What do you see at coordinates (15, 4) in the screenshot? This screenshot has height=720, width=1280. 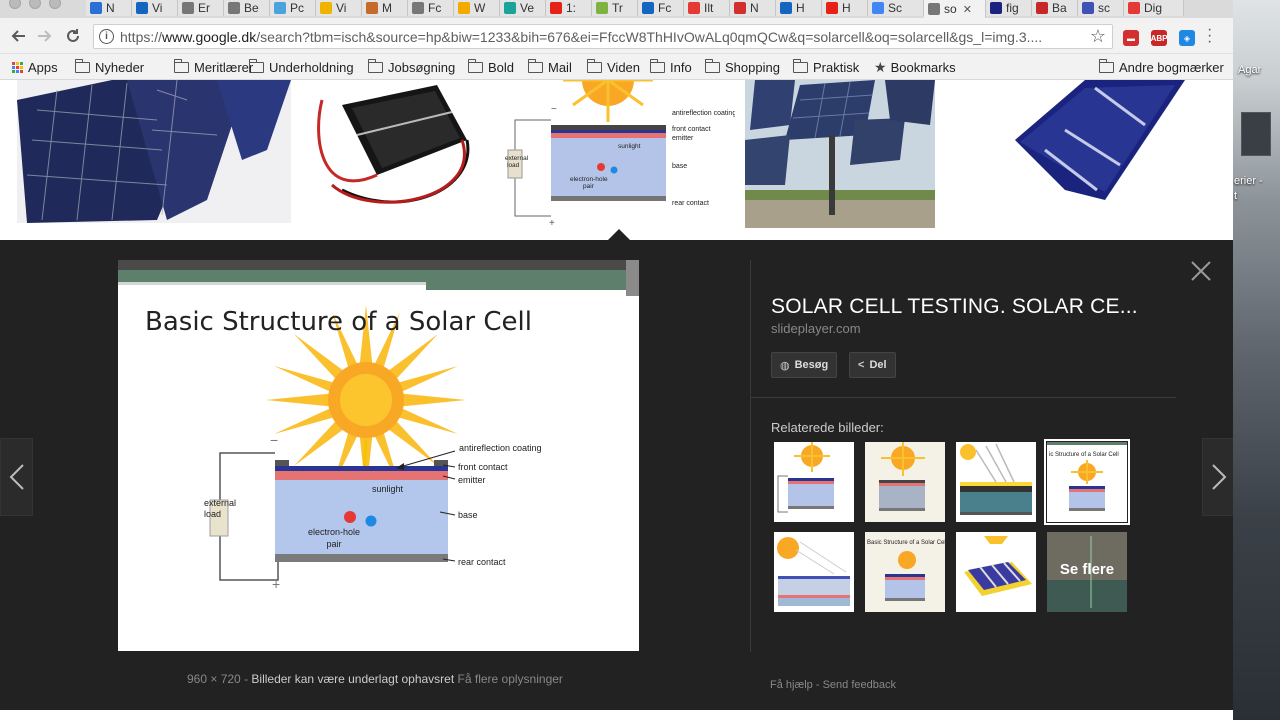 I see `window-close-dot` at bounding box center [15, 4].